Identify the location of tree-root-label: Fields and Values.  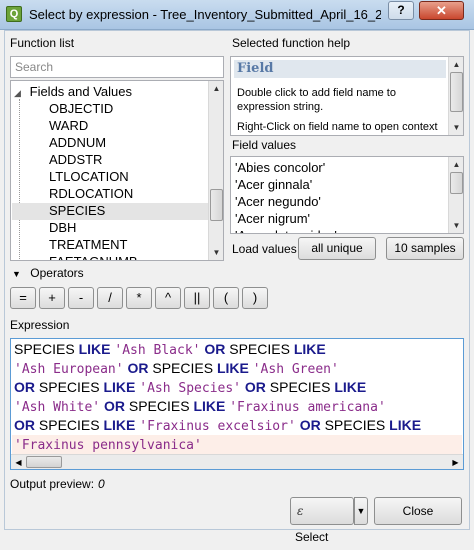
(80, 91).